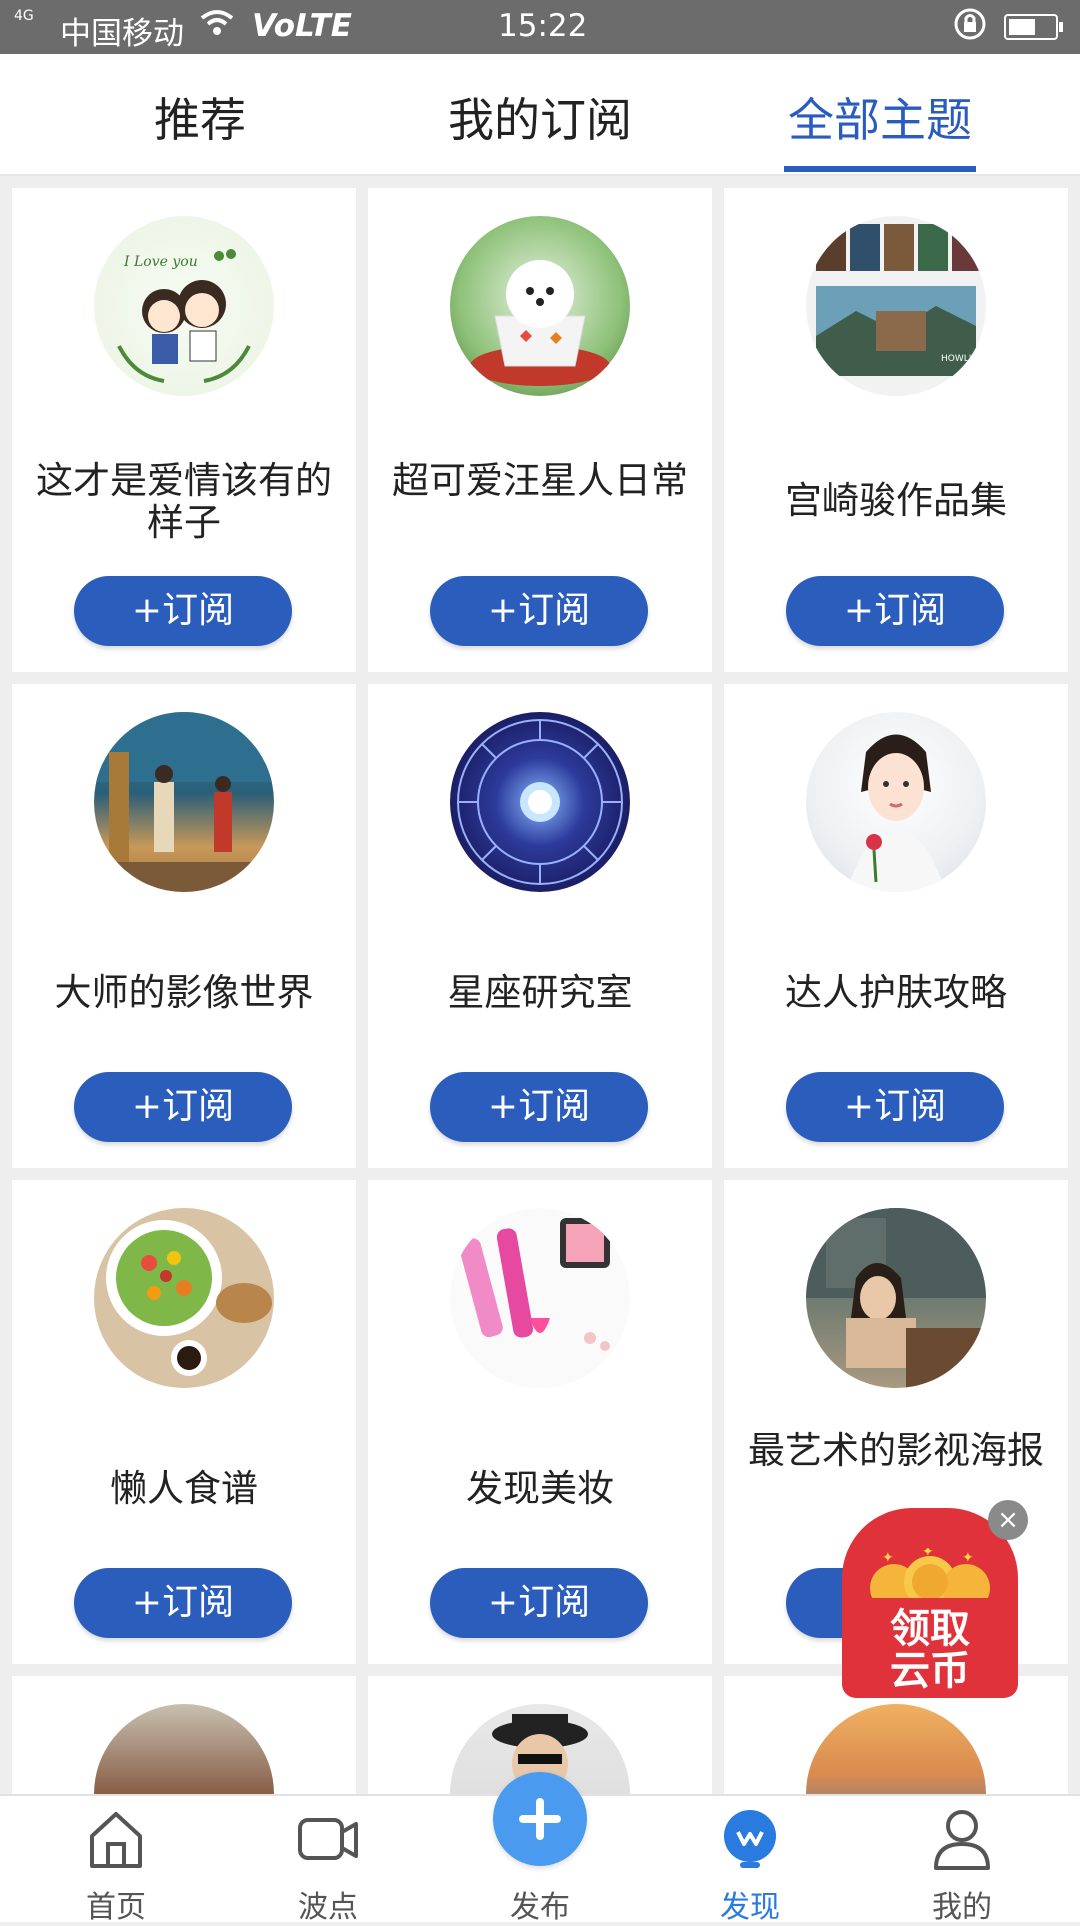 The image size is (1080, 1926). I want to click on promo-text: 领取 云币, so click(930, 1650).